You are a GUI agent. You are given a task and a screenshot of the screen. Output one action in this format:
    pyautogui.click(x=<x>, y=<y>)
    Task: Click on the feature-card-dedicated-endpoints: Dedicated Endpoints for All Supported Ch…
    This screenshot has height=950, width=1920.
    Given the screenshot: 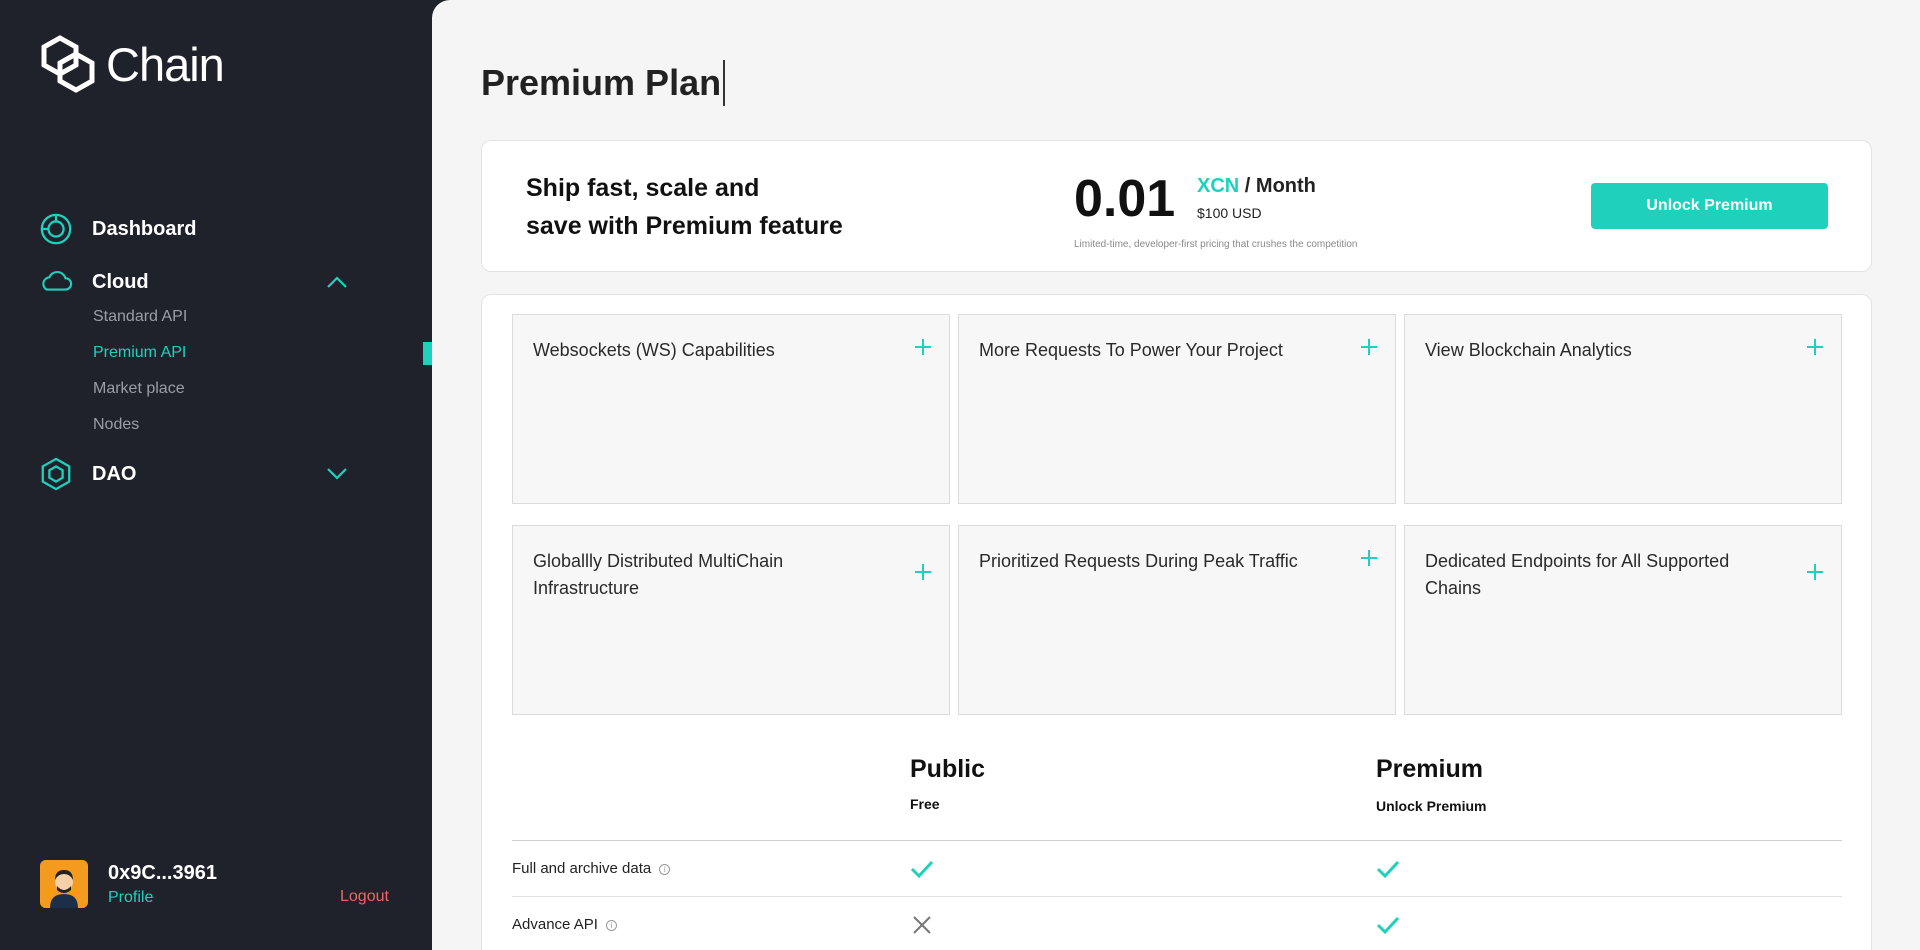 What is the action you would take?
    pyautogui.click(x=1623, y=620)
    